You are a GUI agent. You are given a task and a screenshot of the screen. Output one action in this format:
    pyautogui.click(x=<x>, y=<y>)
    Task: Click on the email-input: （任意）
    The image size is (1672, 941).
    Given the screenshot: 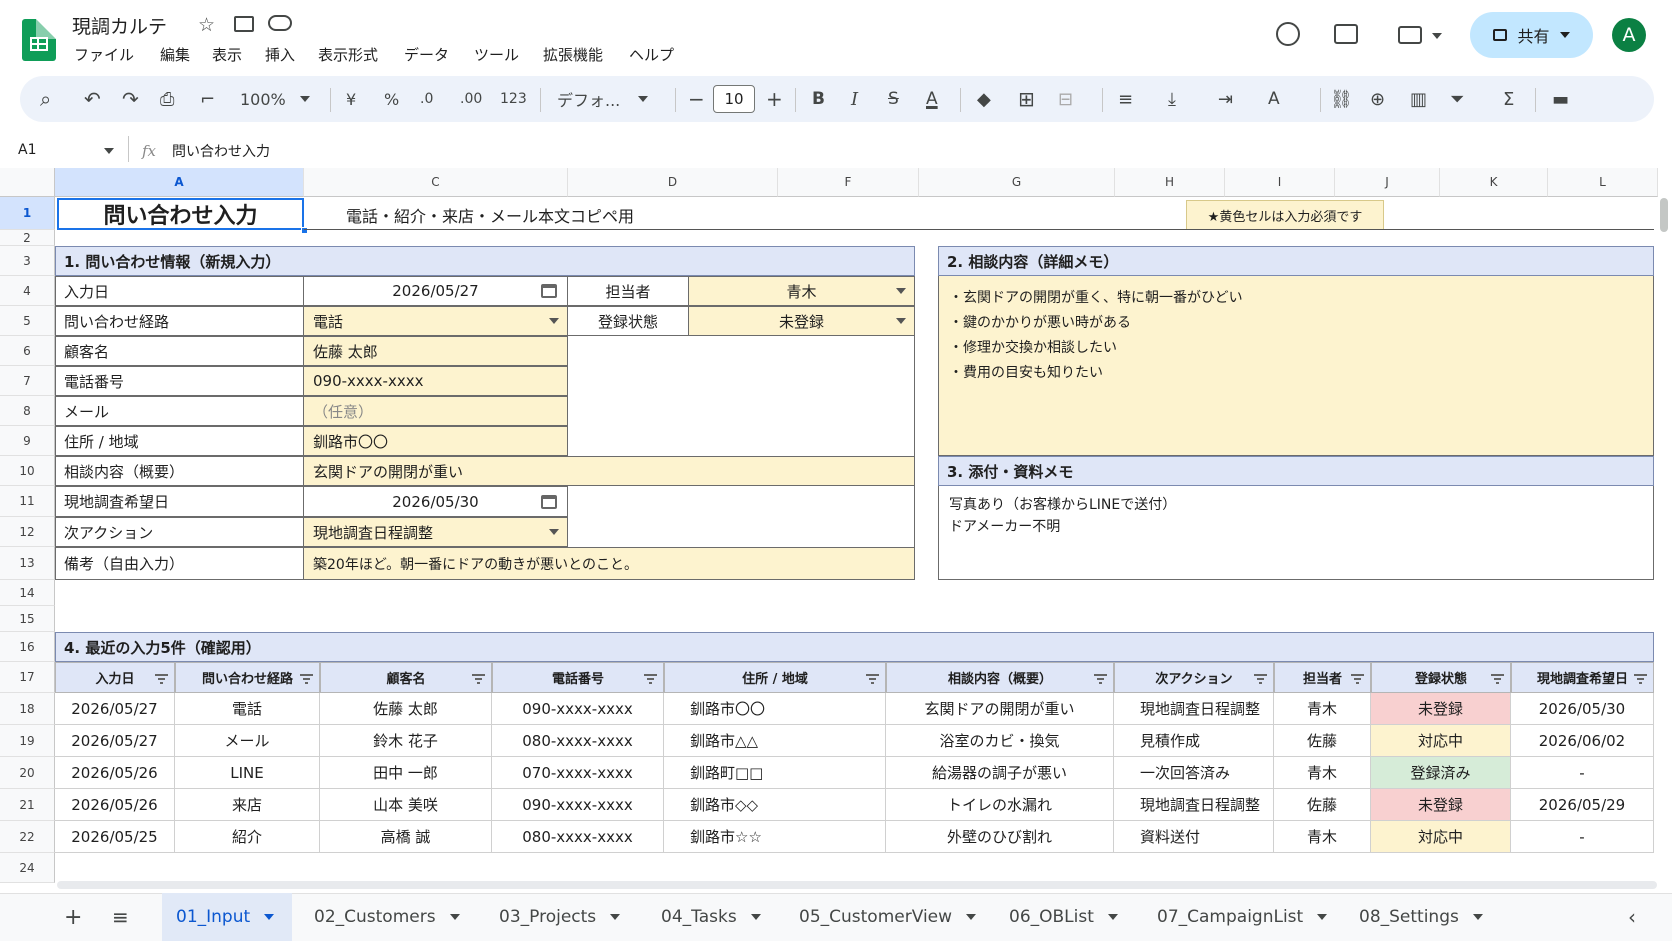 What is the action you would take?
    pyautogui.click(x=435, y=411)
    